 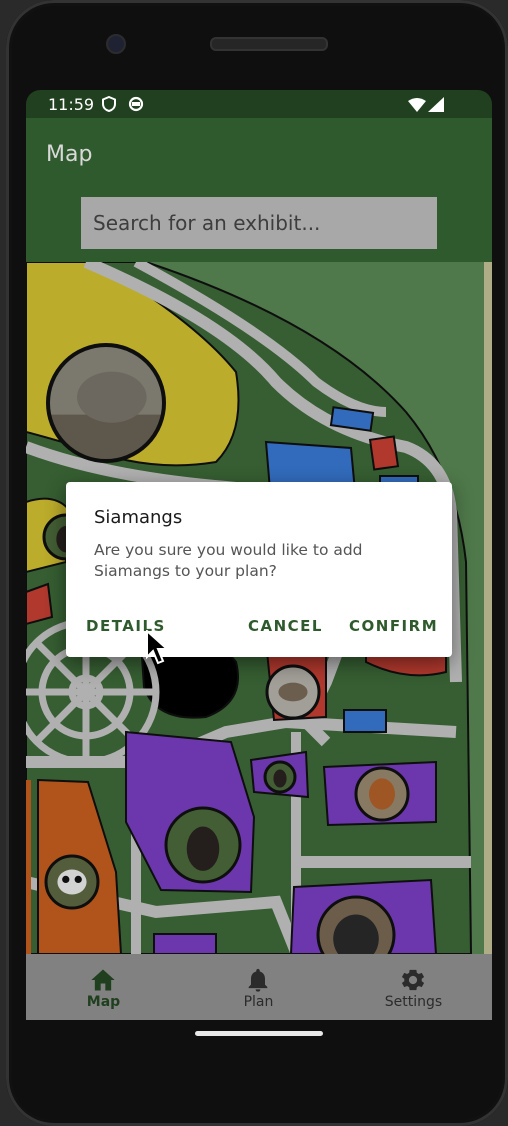 I want to click on bell-icon, so click(x=258, y=980).